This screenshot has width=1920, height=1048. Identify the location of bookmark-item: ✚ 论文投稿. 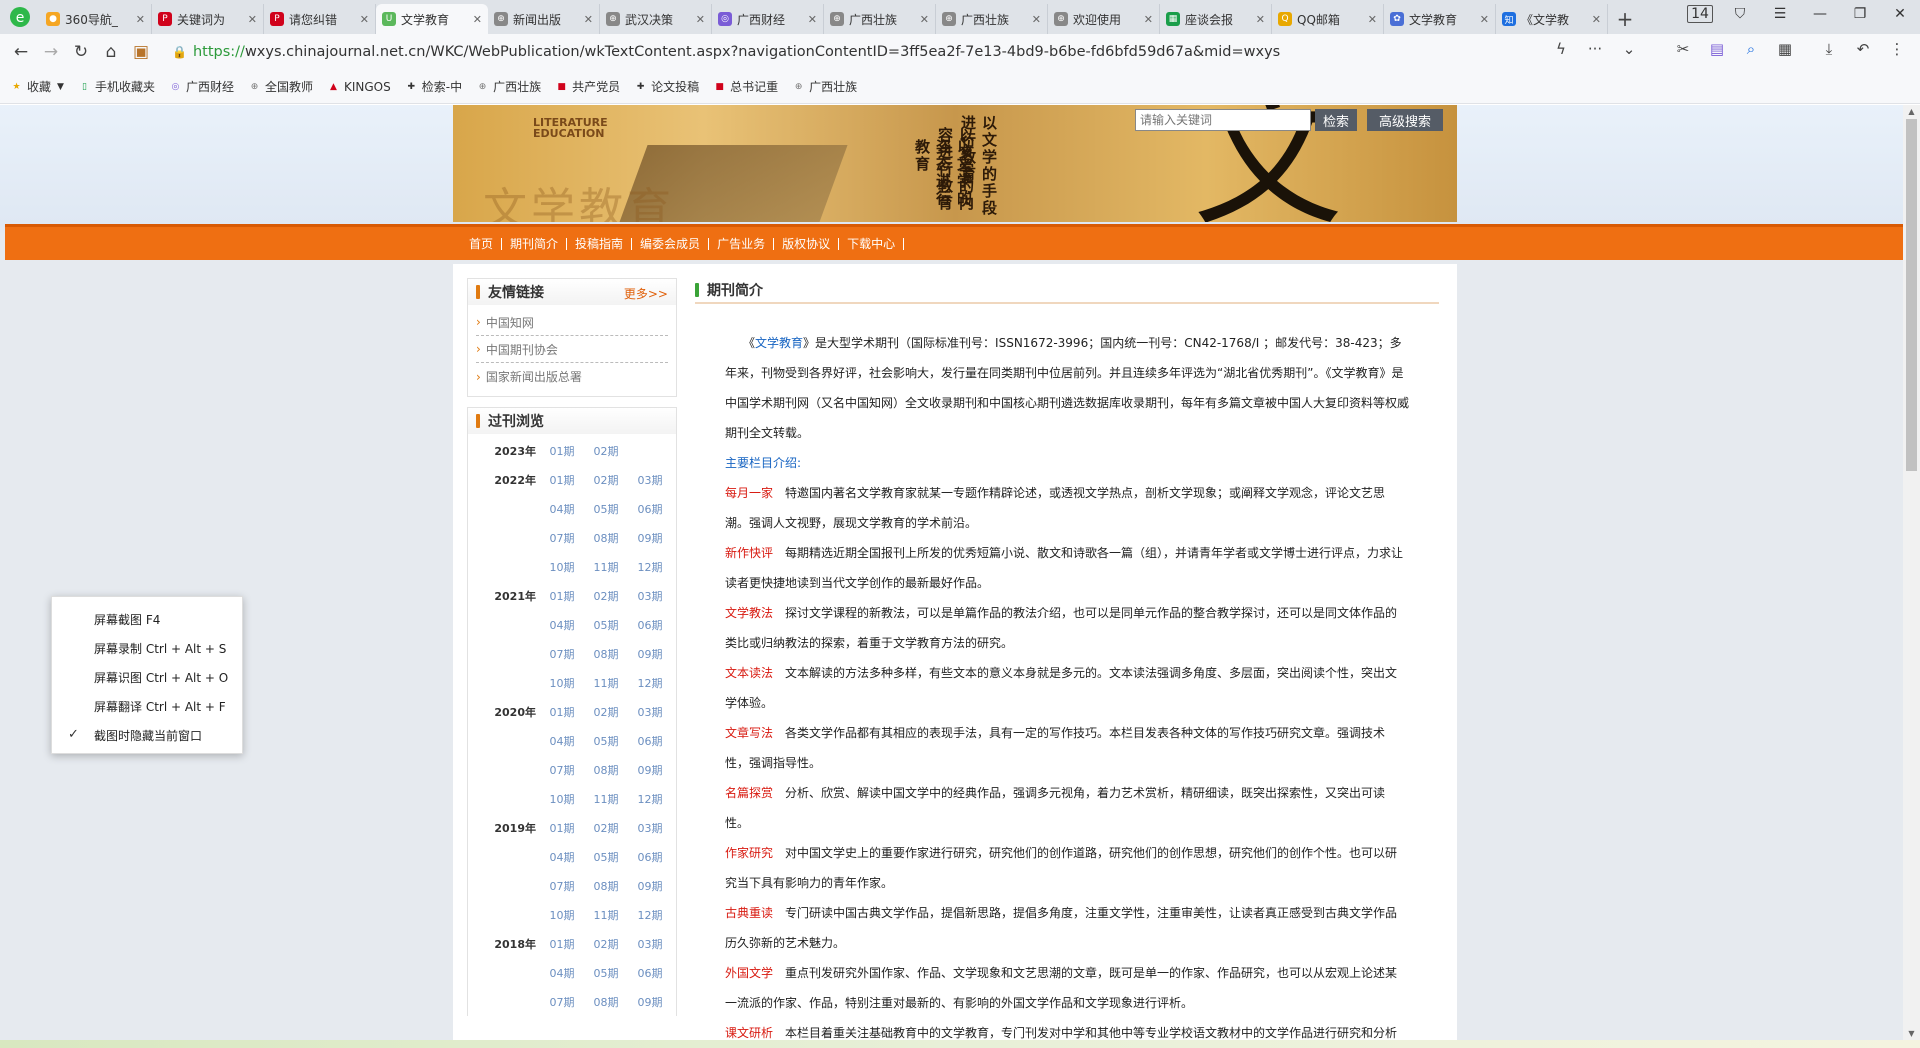
(666, 86).